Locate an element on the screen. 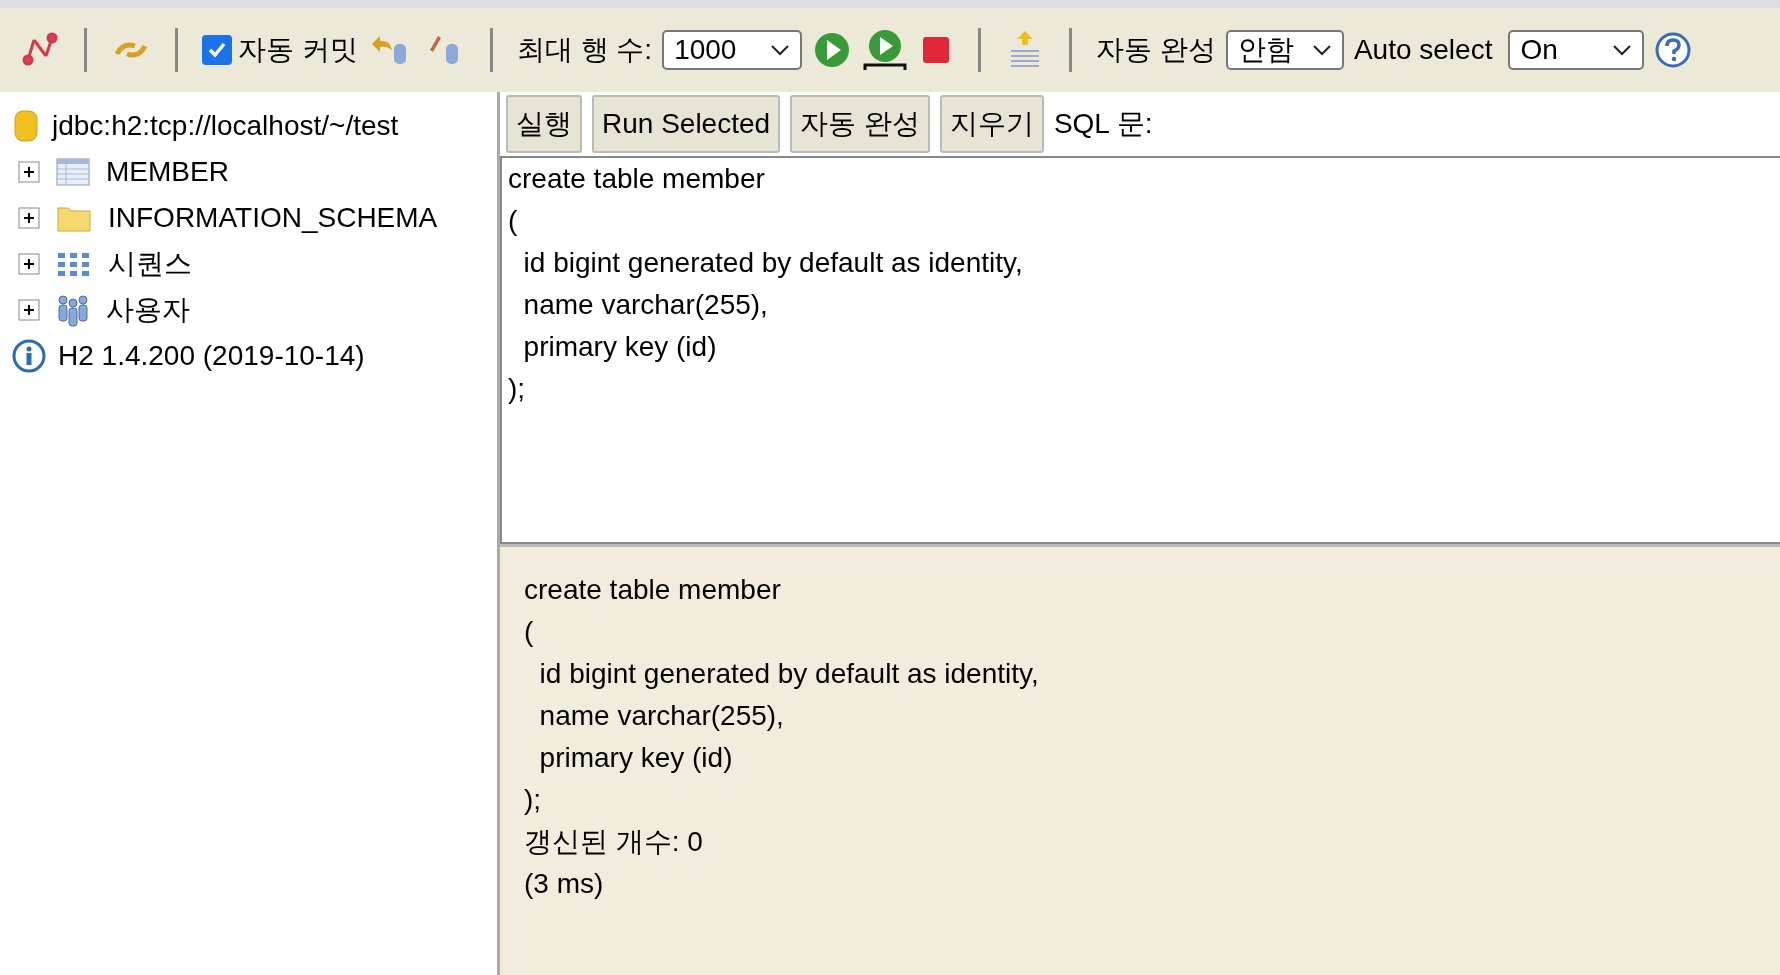 The width and height of the screenshot is (1780, 975). result-line: name varchar(255), is located at coordinates (661, 716).